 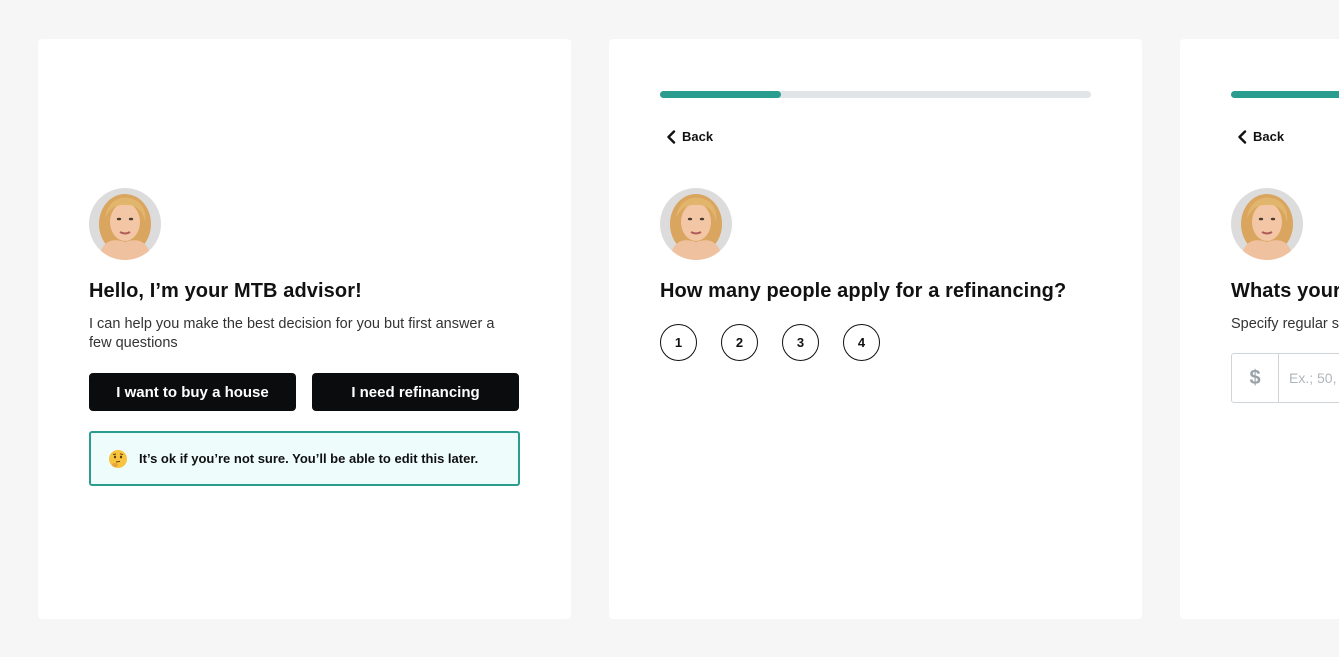 I want to click on step-card-income: Back Whats your Specify regular s $, so click(x=1259, y=329).